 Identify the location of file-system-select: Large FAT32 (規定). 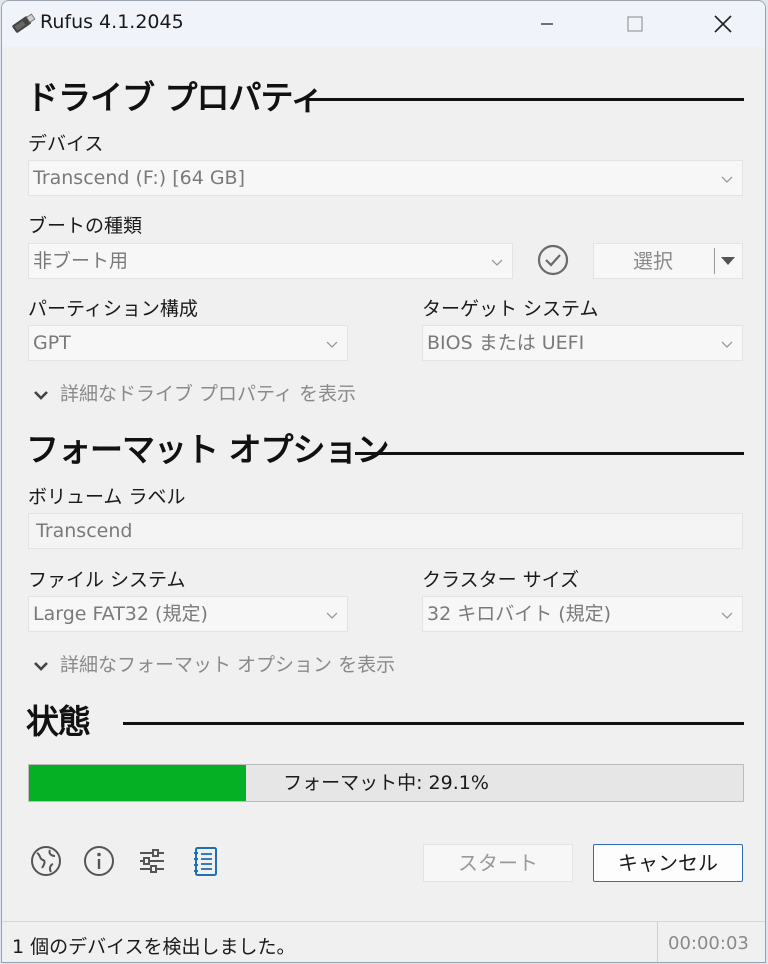
(188, 614).